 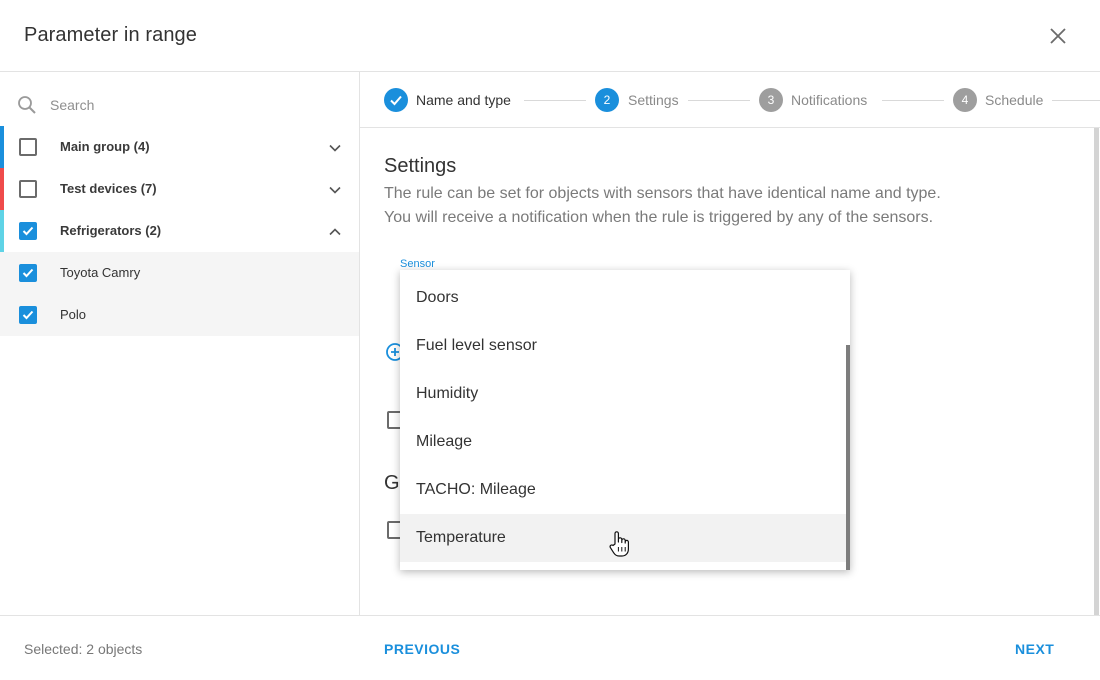 I want to click on item-label: Toyota Camry, so click(x=100, y=272).